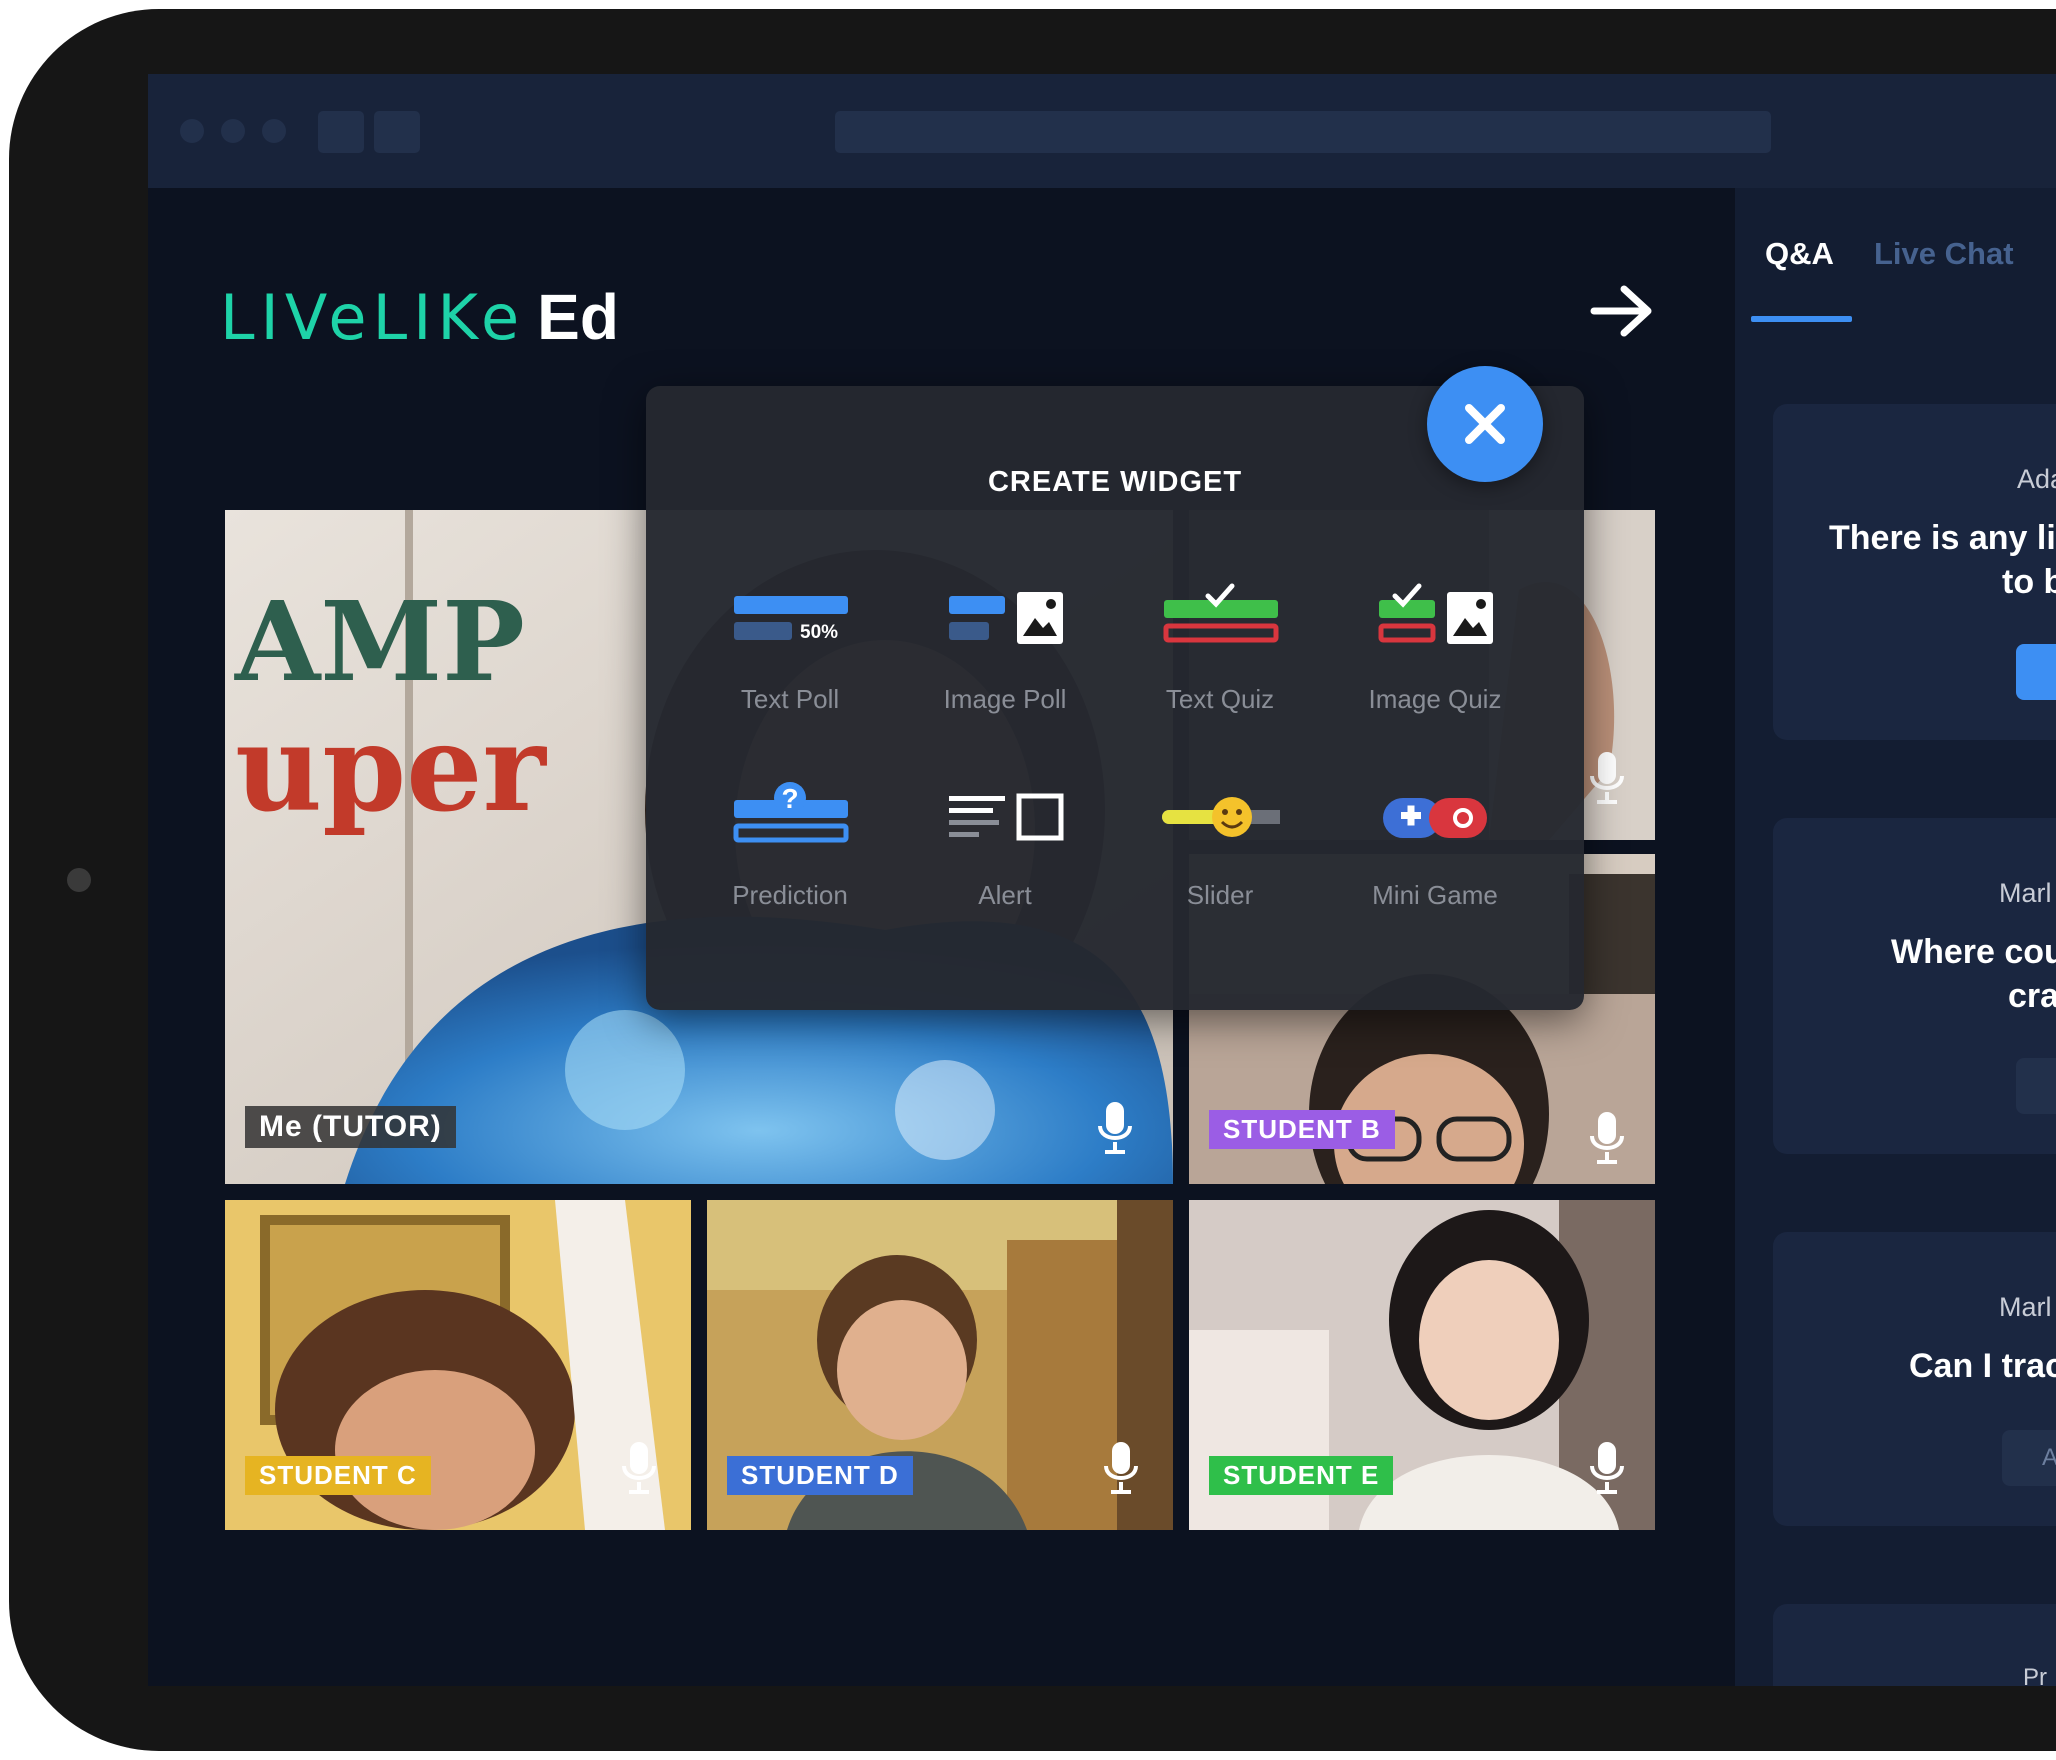 The image size is (2056, 1760). I want to click on tab-qa: Q&A, so click(1799, 254).